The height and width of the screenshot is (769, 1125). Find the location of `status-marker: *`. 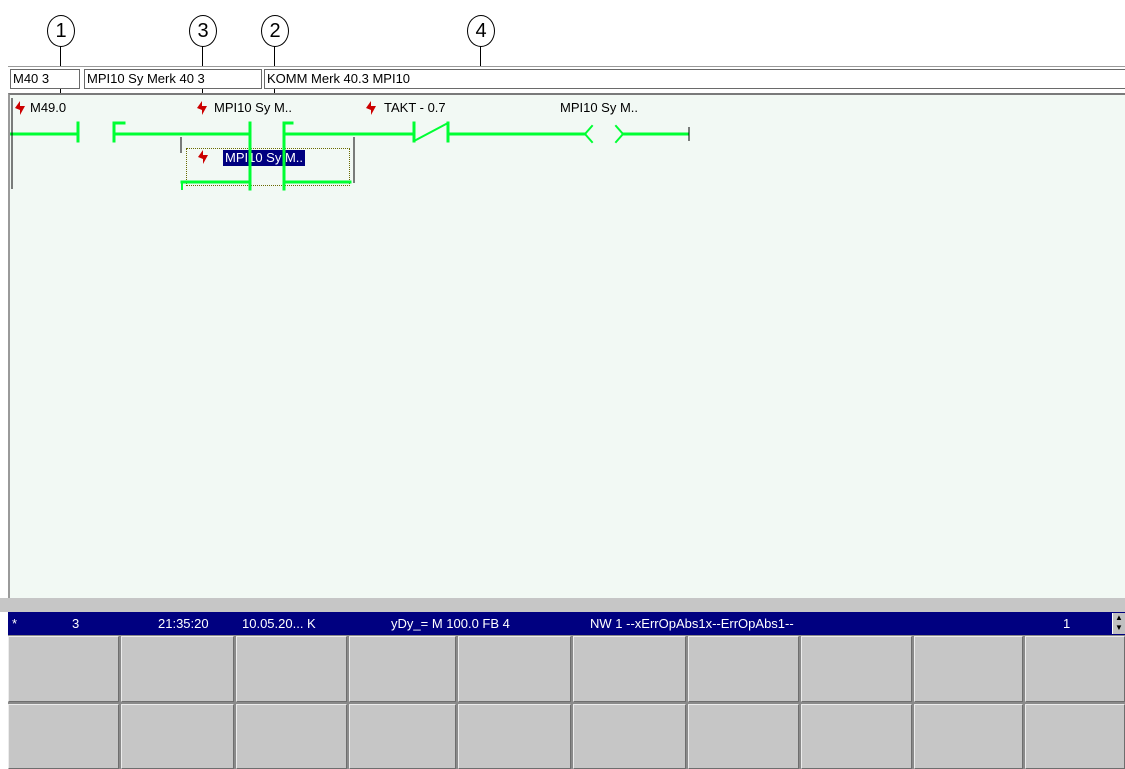

status-marker: * is located at coordinates (15, 623).